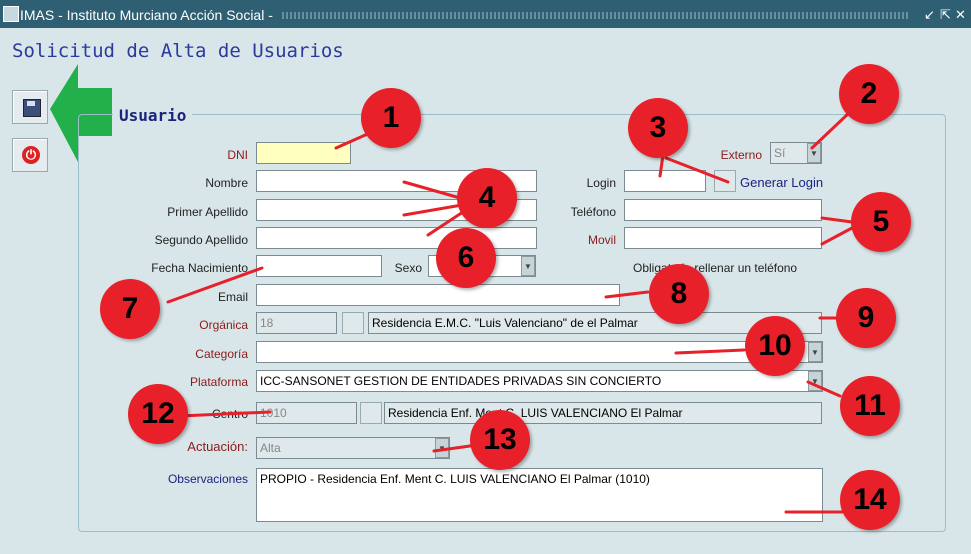 The image size is (971, 554). What do you see at coordinates (658, 128) in the screenshot?
I see `callout-3: 3` at bounding box center [658, 128].